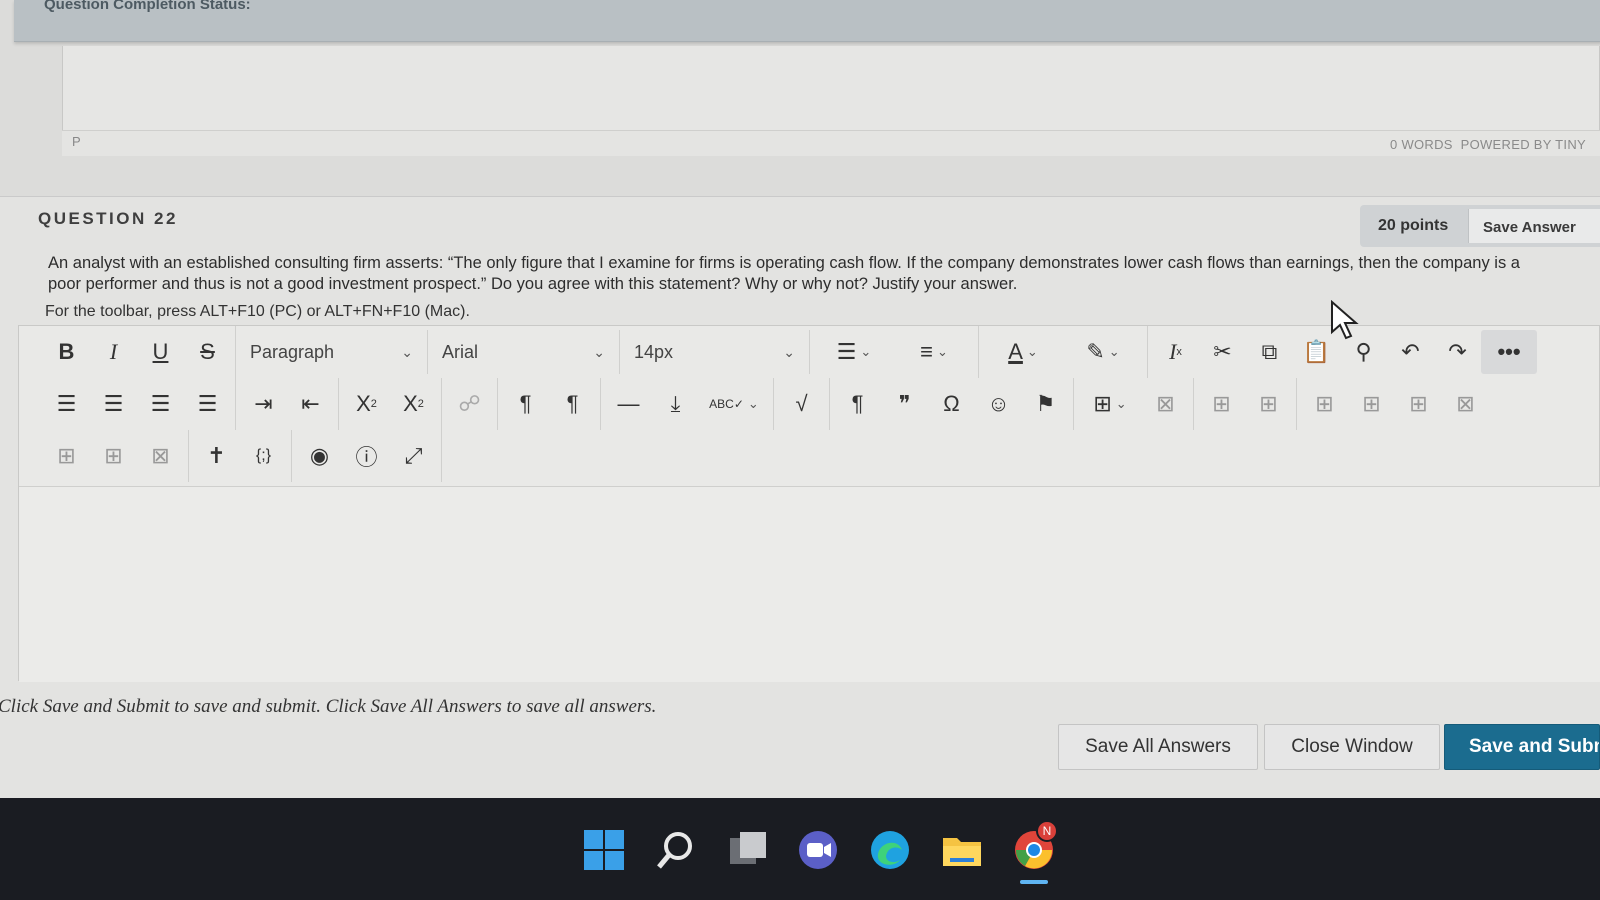 Image resolution: width=1600 pixels, height=900 pixels. What do you see at coordinates (76, 141) in the screenshot?
I see `element-path: P` at bounding box center [76, 141].